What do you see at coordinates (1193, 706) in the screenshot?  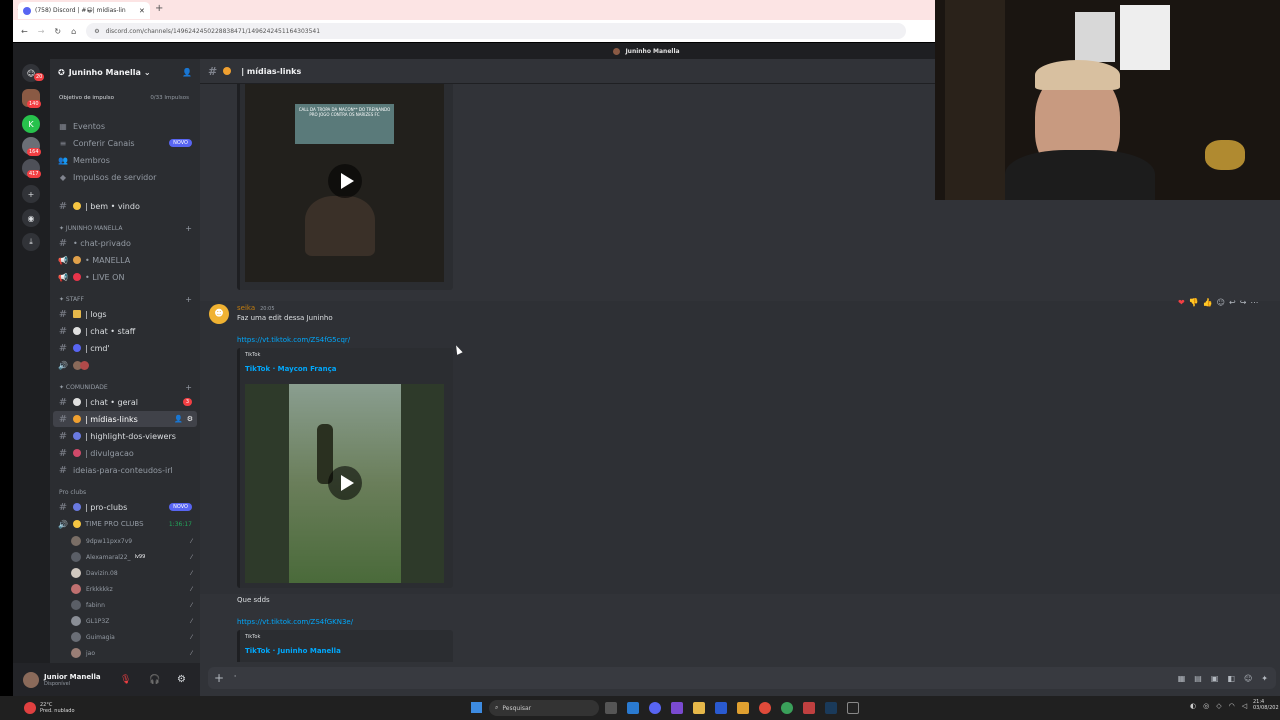 I see `tray-icon: ◐` at bounding box center [1193, 706].